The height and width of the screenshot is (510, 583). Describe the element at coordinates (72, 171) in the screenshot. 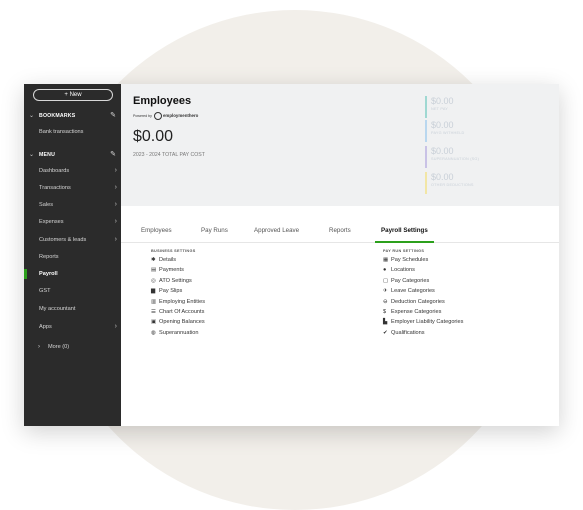

I see `sidebar-item-dashboards: Dashboards ›` at that location.